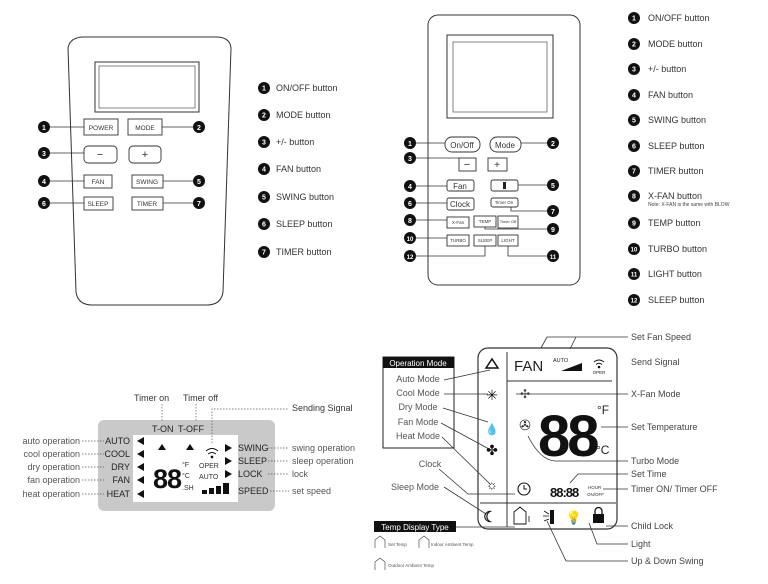 This screenshot has height=584, width=768. Describe the element at coordinates (191, 429) in the screenshot. I see `t-off-label: T-OFF` at that location.